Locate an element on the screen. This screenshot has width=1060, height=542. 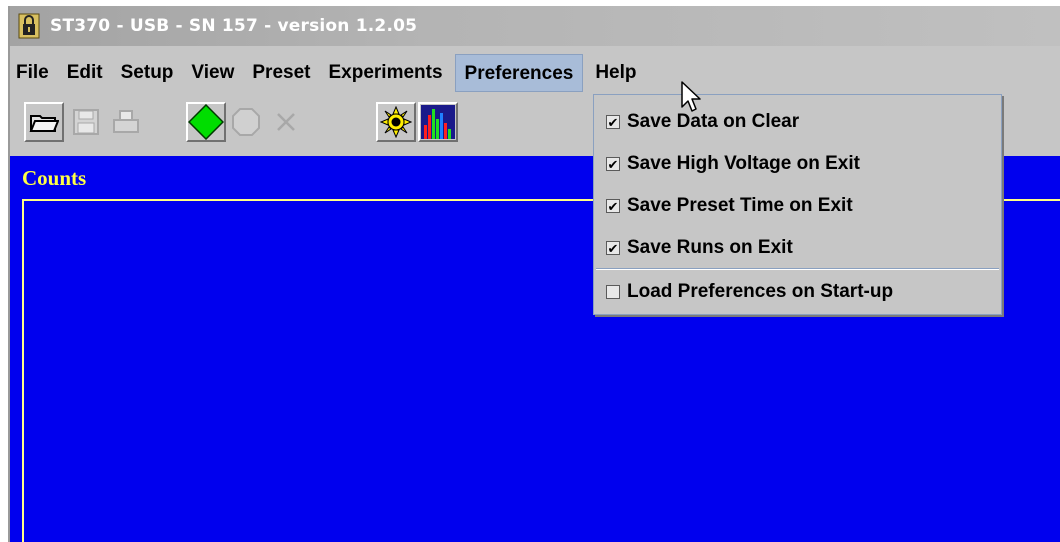
menu-help: Help is located at coordinates (615, 73).